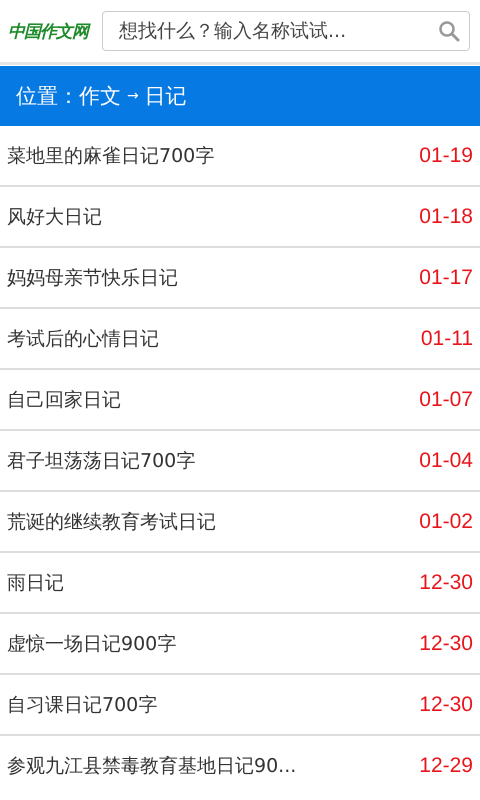 The height and width of the screenshot is (800, 480). I want to click on article-date: 01-18, so click(446, 216).